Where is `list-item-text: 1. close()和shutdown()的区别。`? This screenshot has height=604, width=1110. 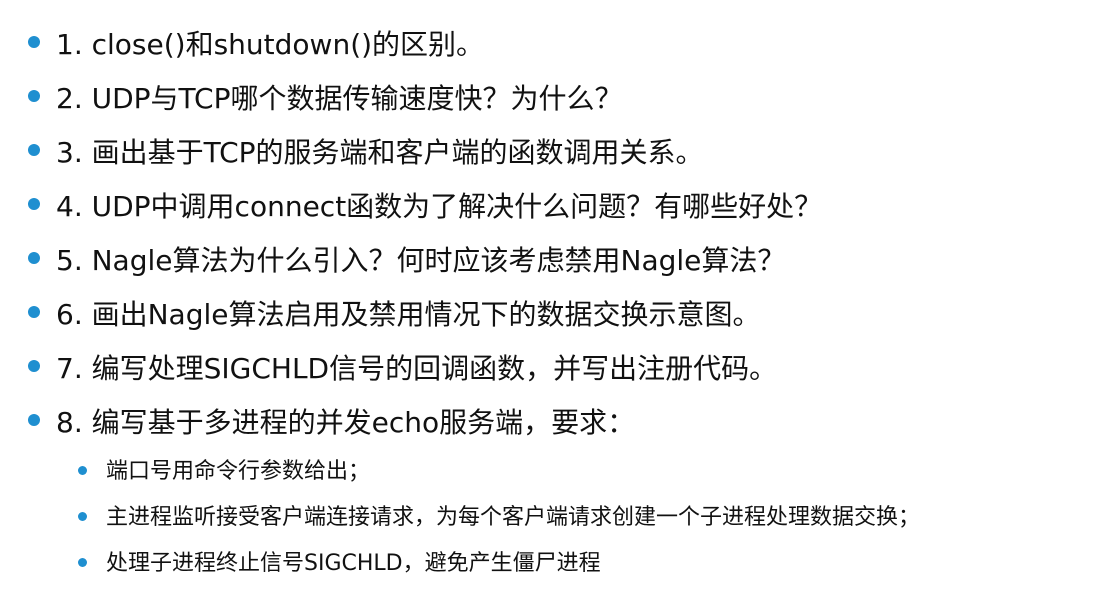 list-item-text: 1. close()和shutdown()的区别。 is located at coordinates (270, 44).